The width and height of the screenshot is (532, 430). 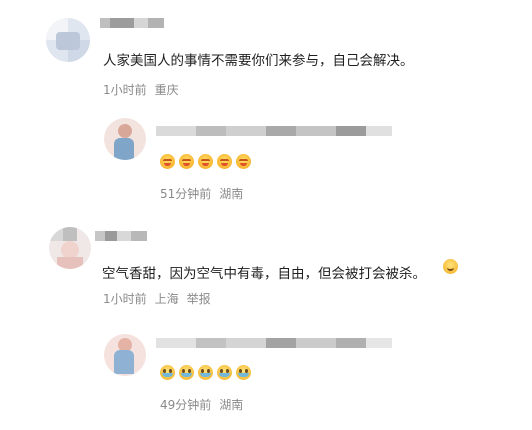 I want to click on comment-meta: 1小时前 重庆, so click(x=145, y=89).